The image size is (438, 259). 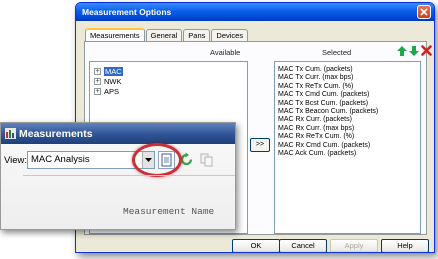 What do you see at coordinates (225, 52) in the screenshot?
I see `available-header: Available` at bounding box center [225, 52].